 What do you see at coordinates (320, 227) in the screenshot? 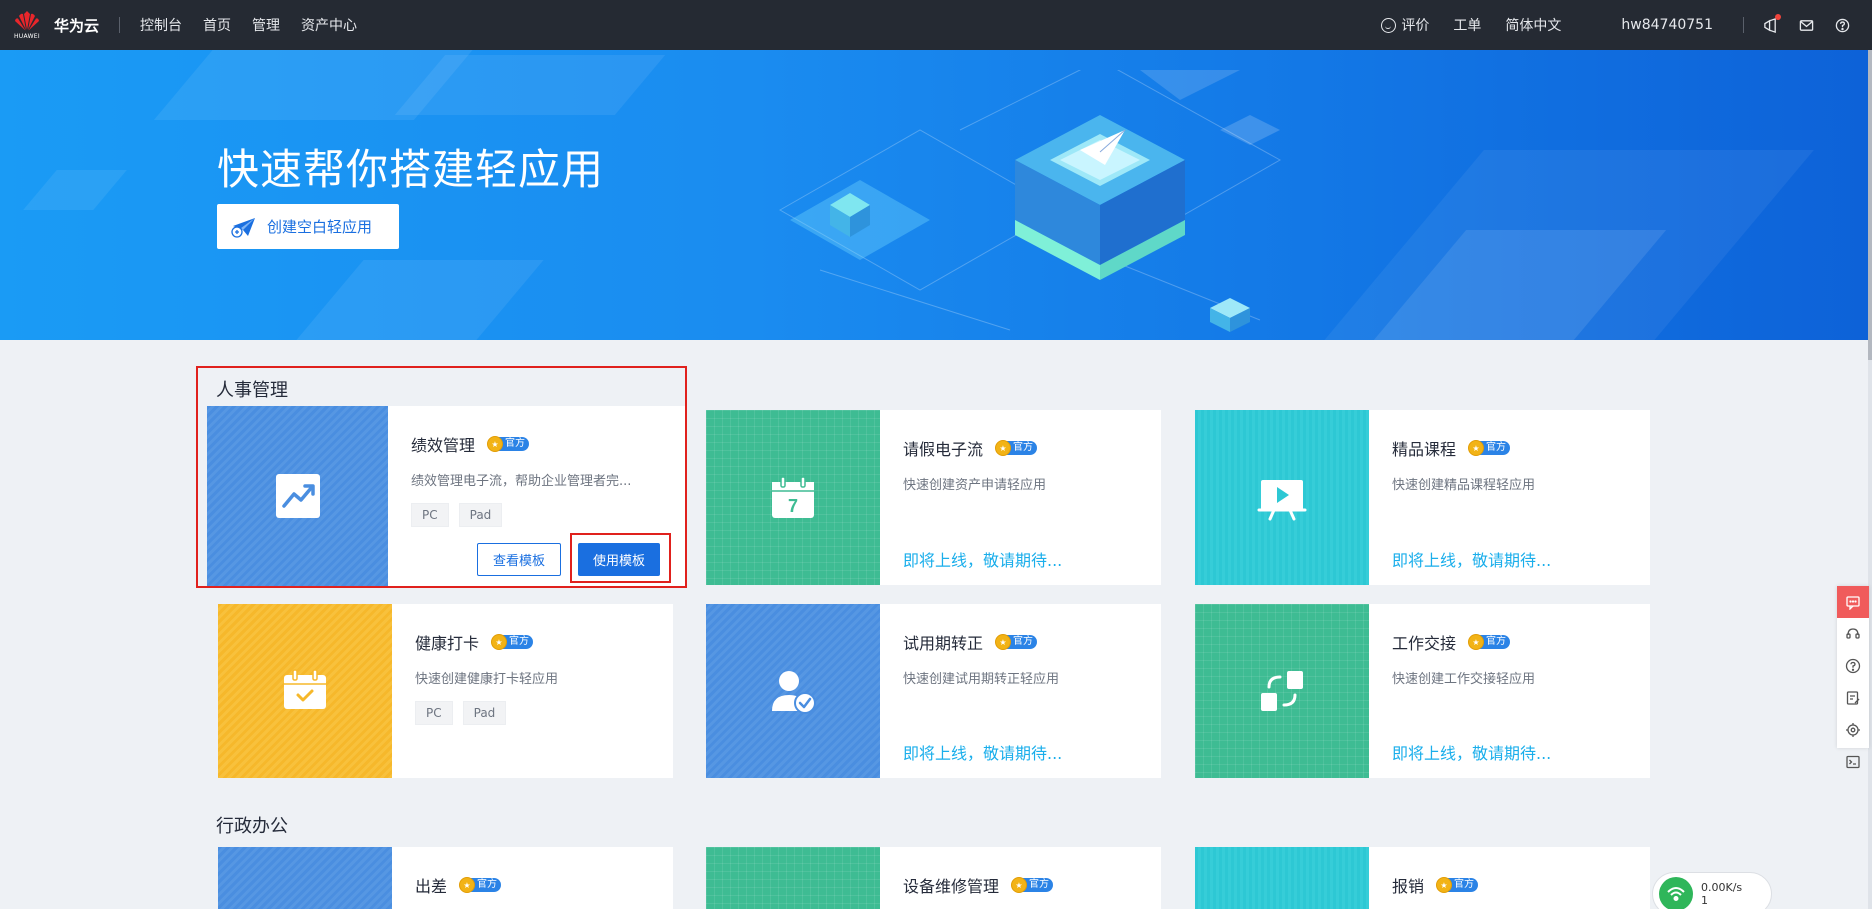
I see `create-blank-app-label: 创建空白轻应用` at bounding box center [320, 227].